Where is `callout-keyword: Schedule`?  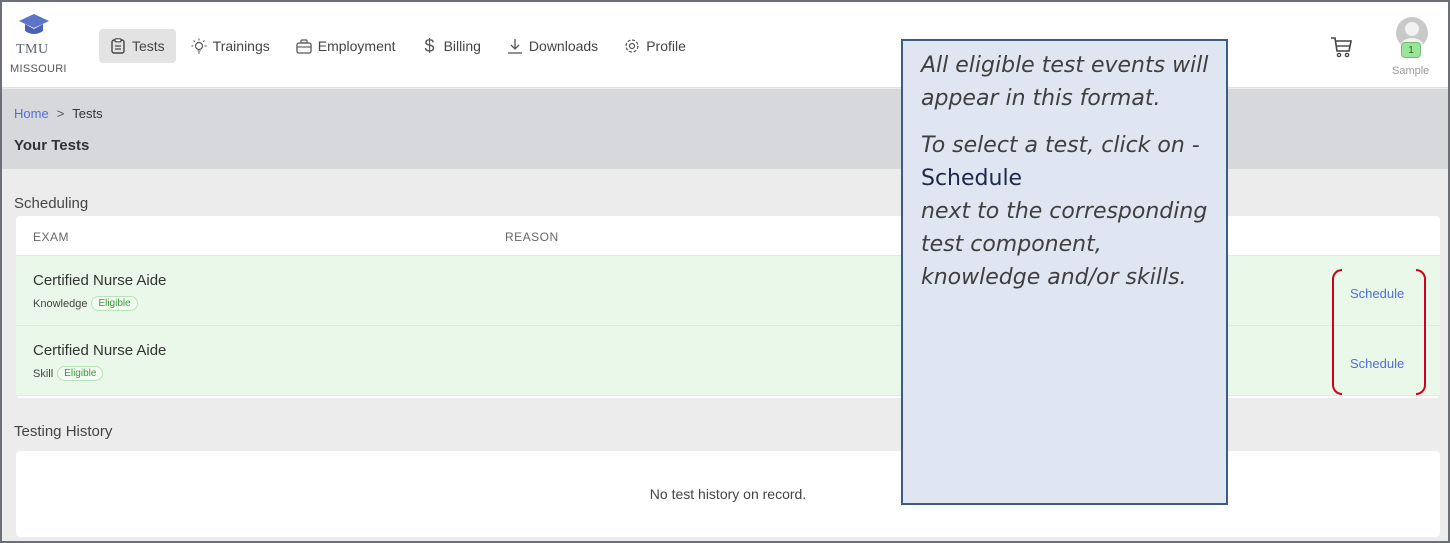 callout-keyword: Schedule is located at coordinates (972, 178).